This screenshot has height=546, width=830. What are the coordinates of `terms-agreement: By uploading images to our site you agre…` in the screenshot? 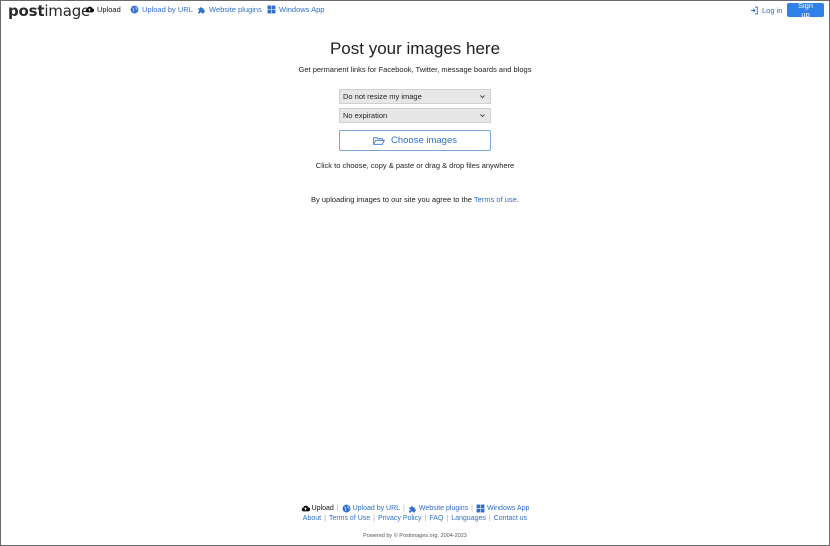 It's located at (415, 199).